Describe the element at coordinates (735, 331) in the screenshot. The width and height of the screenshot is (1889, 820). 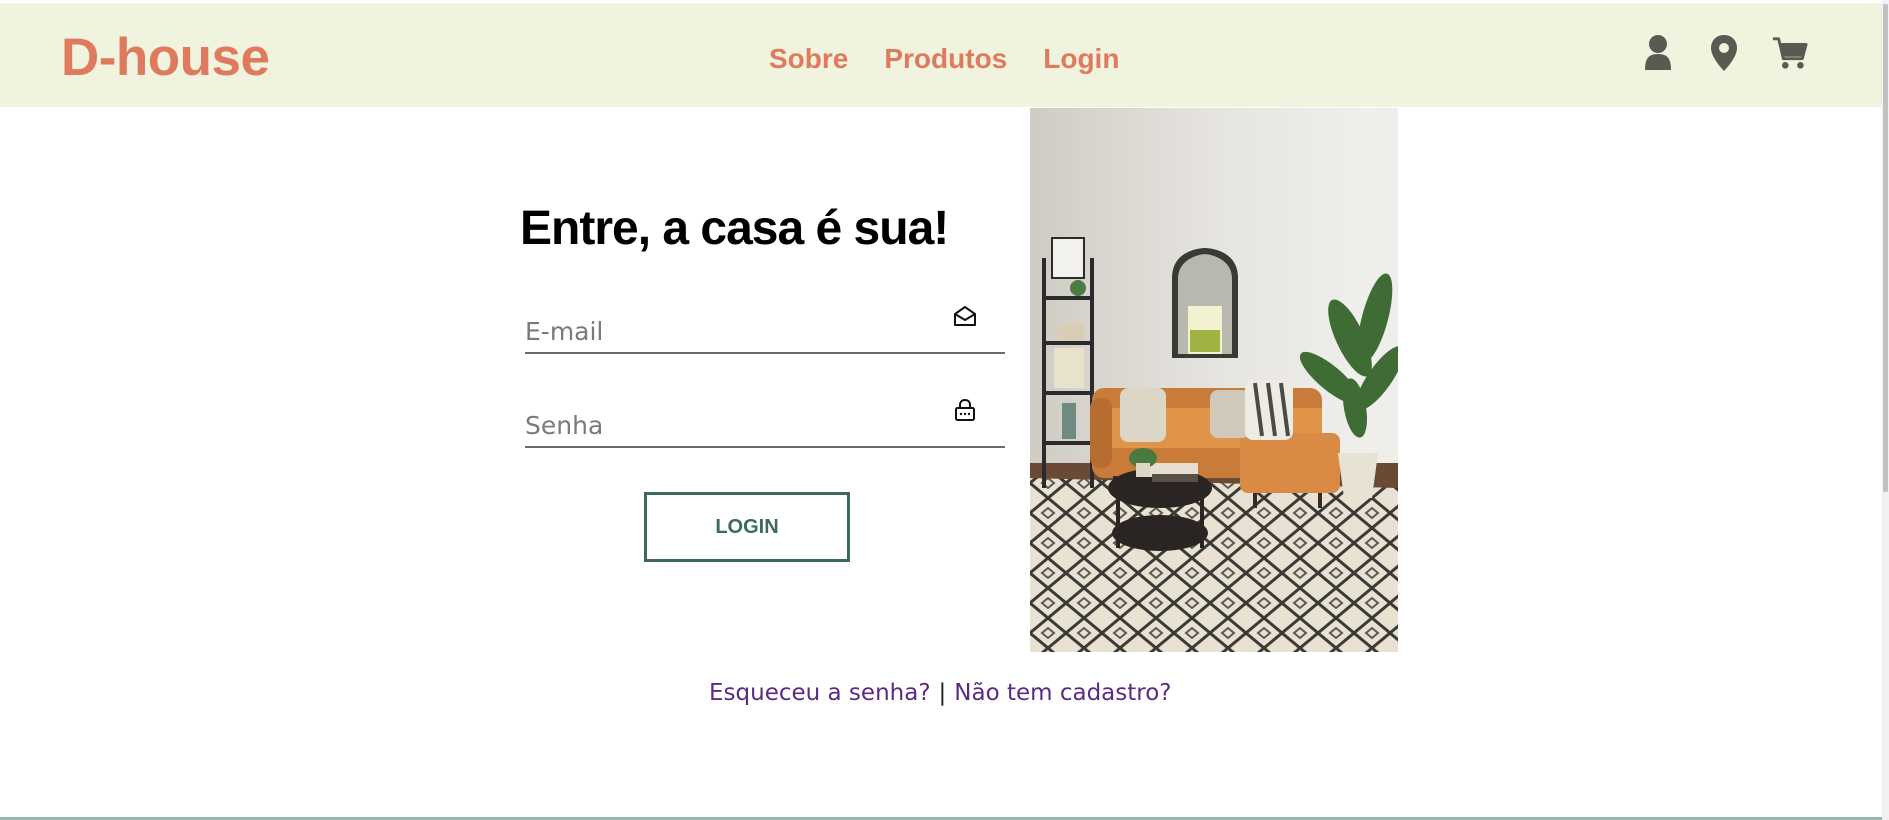
I see `email-input` at that location.